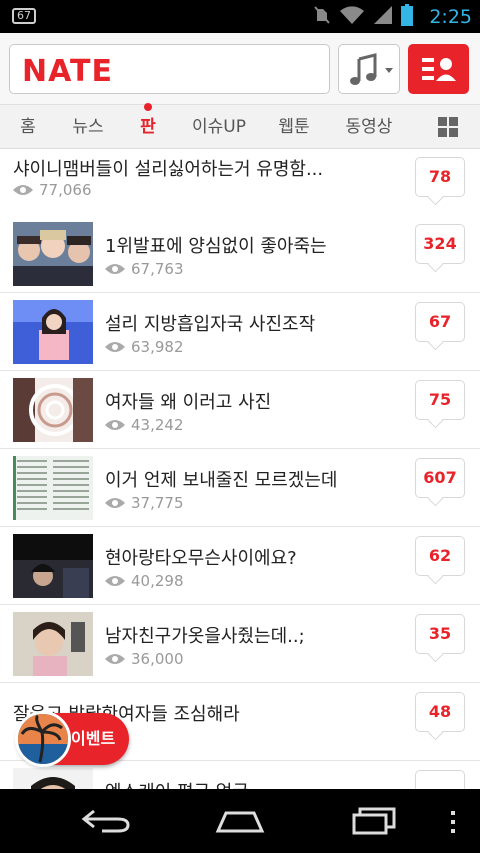 This screenshot has width=480, height=853. I want to click on profile-menu-icon, so click(439, 69).